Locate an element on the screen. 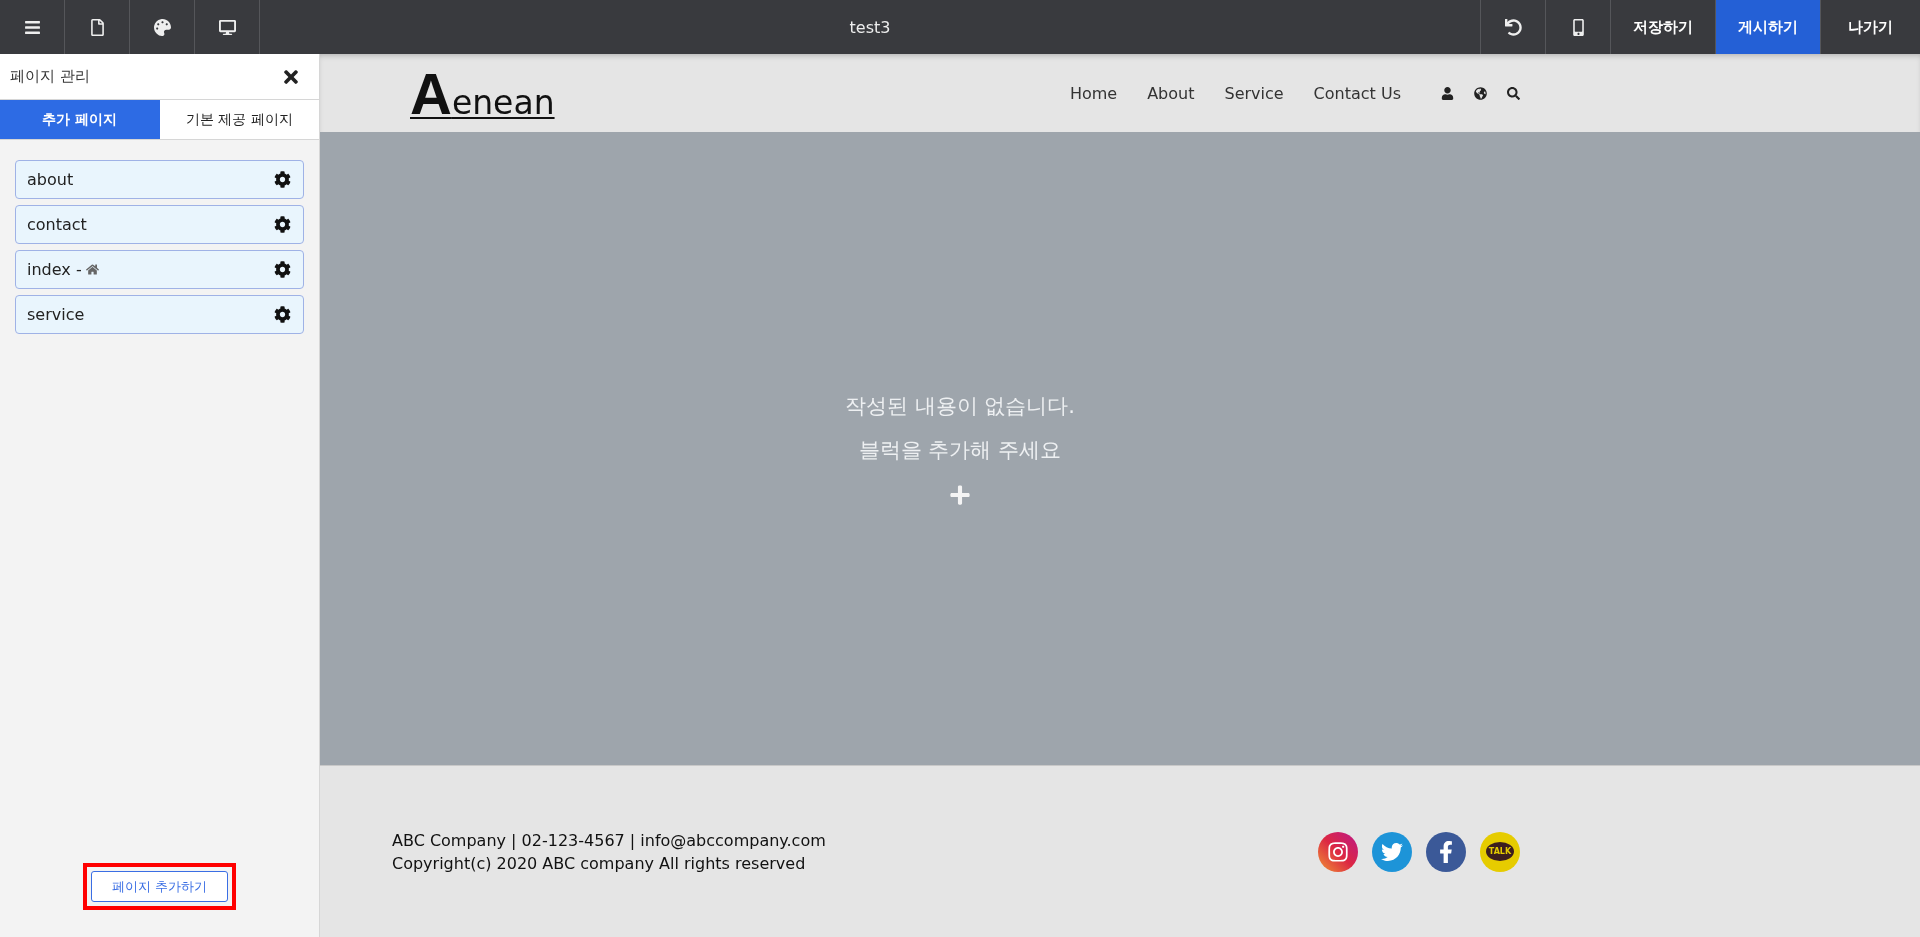 The image size is (1920, 937). camera-link is located at coordinates (1338, 851).